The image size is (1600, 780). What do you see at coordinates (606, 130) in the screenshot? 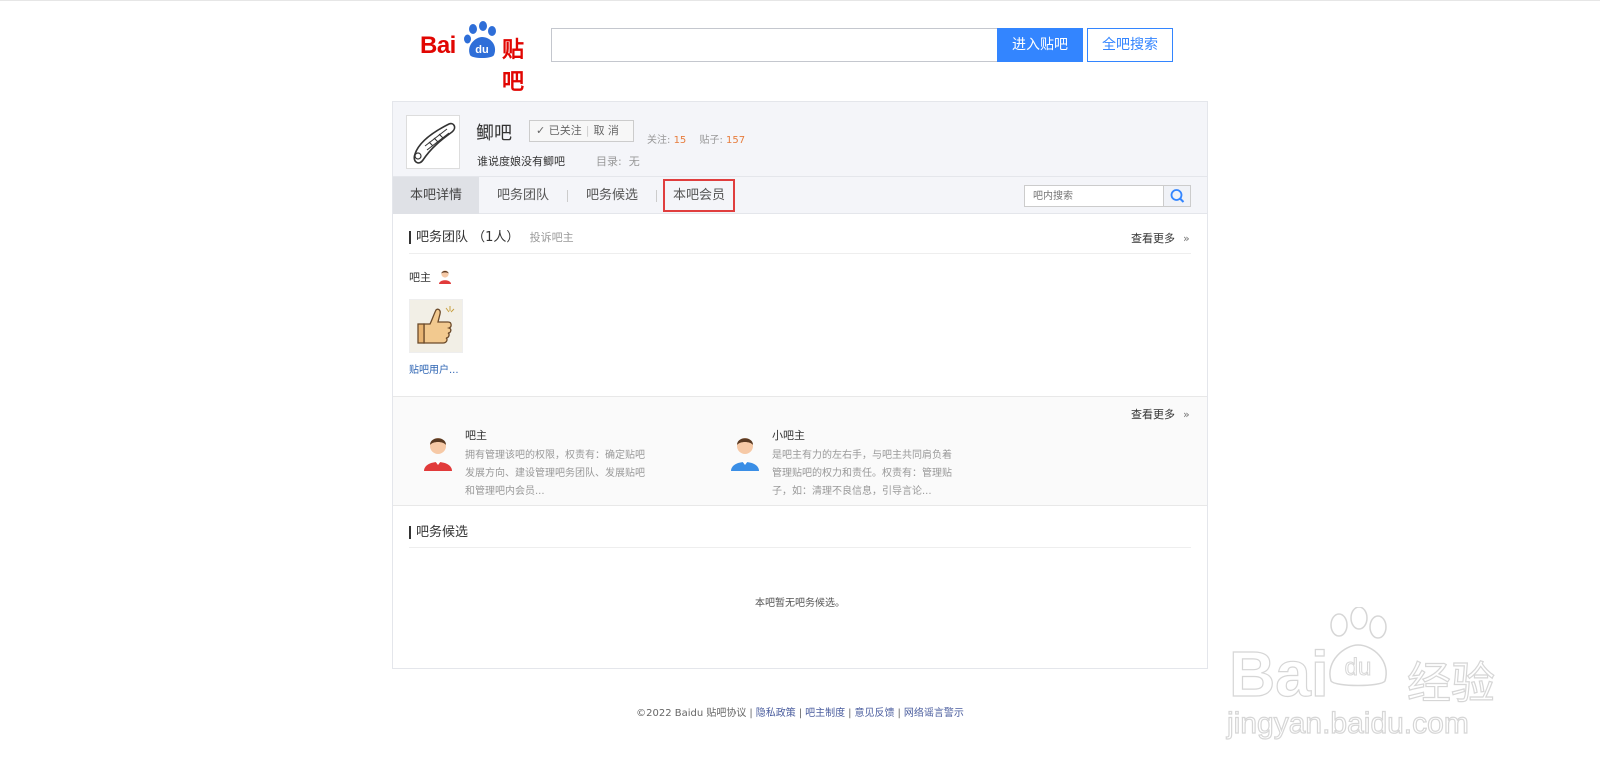
I see `unfollow-link: 取 消` at bounding box center [606, 130].